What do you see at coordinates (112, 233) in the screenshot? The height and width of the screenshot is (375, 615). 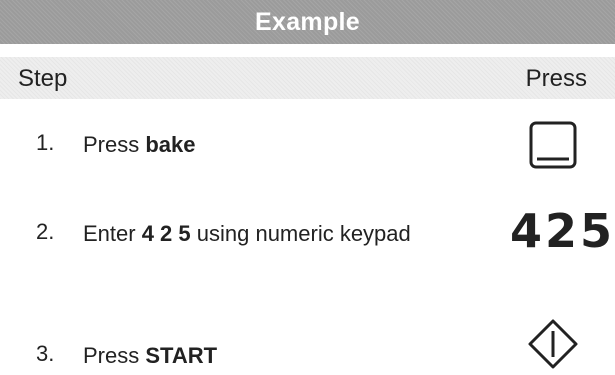 I see `step-2-prefix: Enter` at bounding box center [112, 233].